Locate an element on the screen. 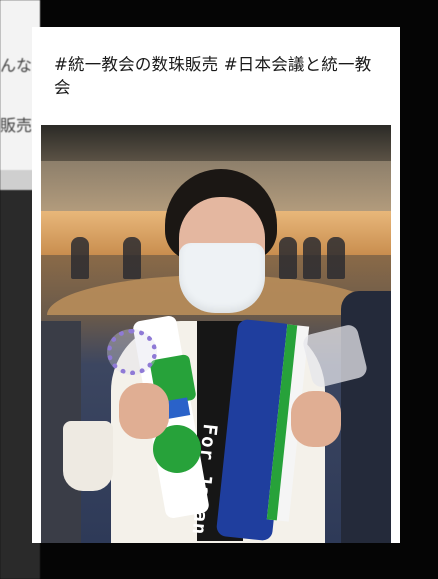 This screenshot has height=579, width=438. bead-bracelet is located at coordinates (132, 352).